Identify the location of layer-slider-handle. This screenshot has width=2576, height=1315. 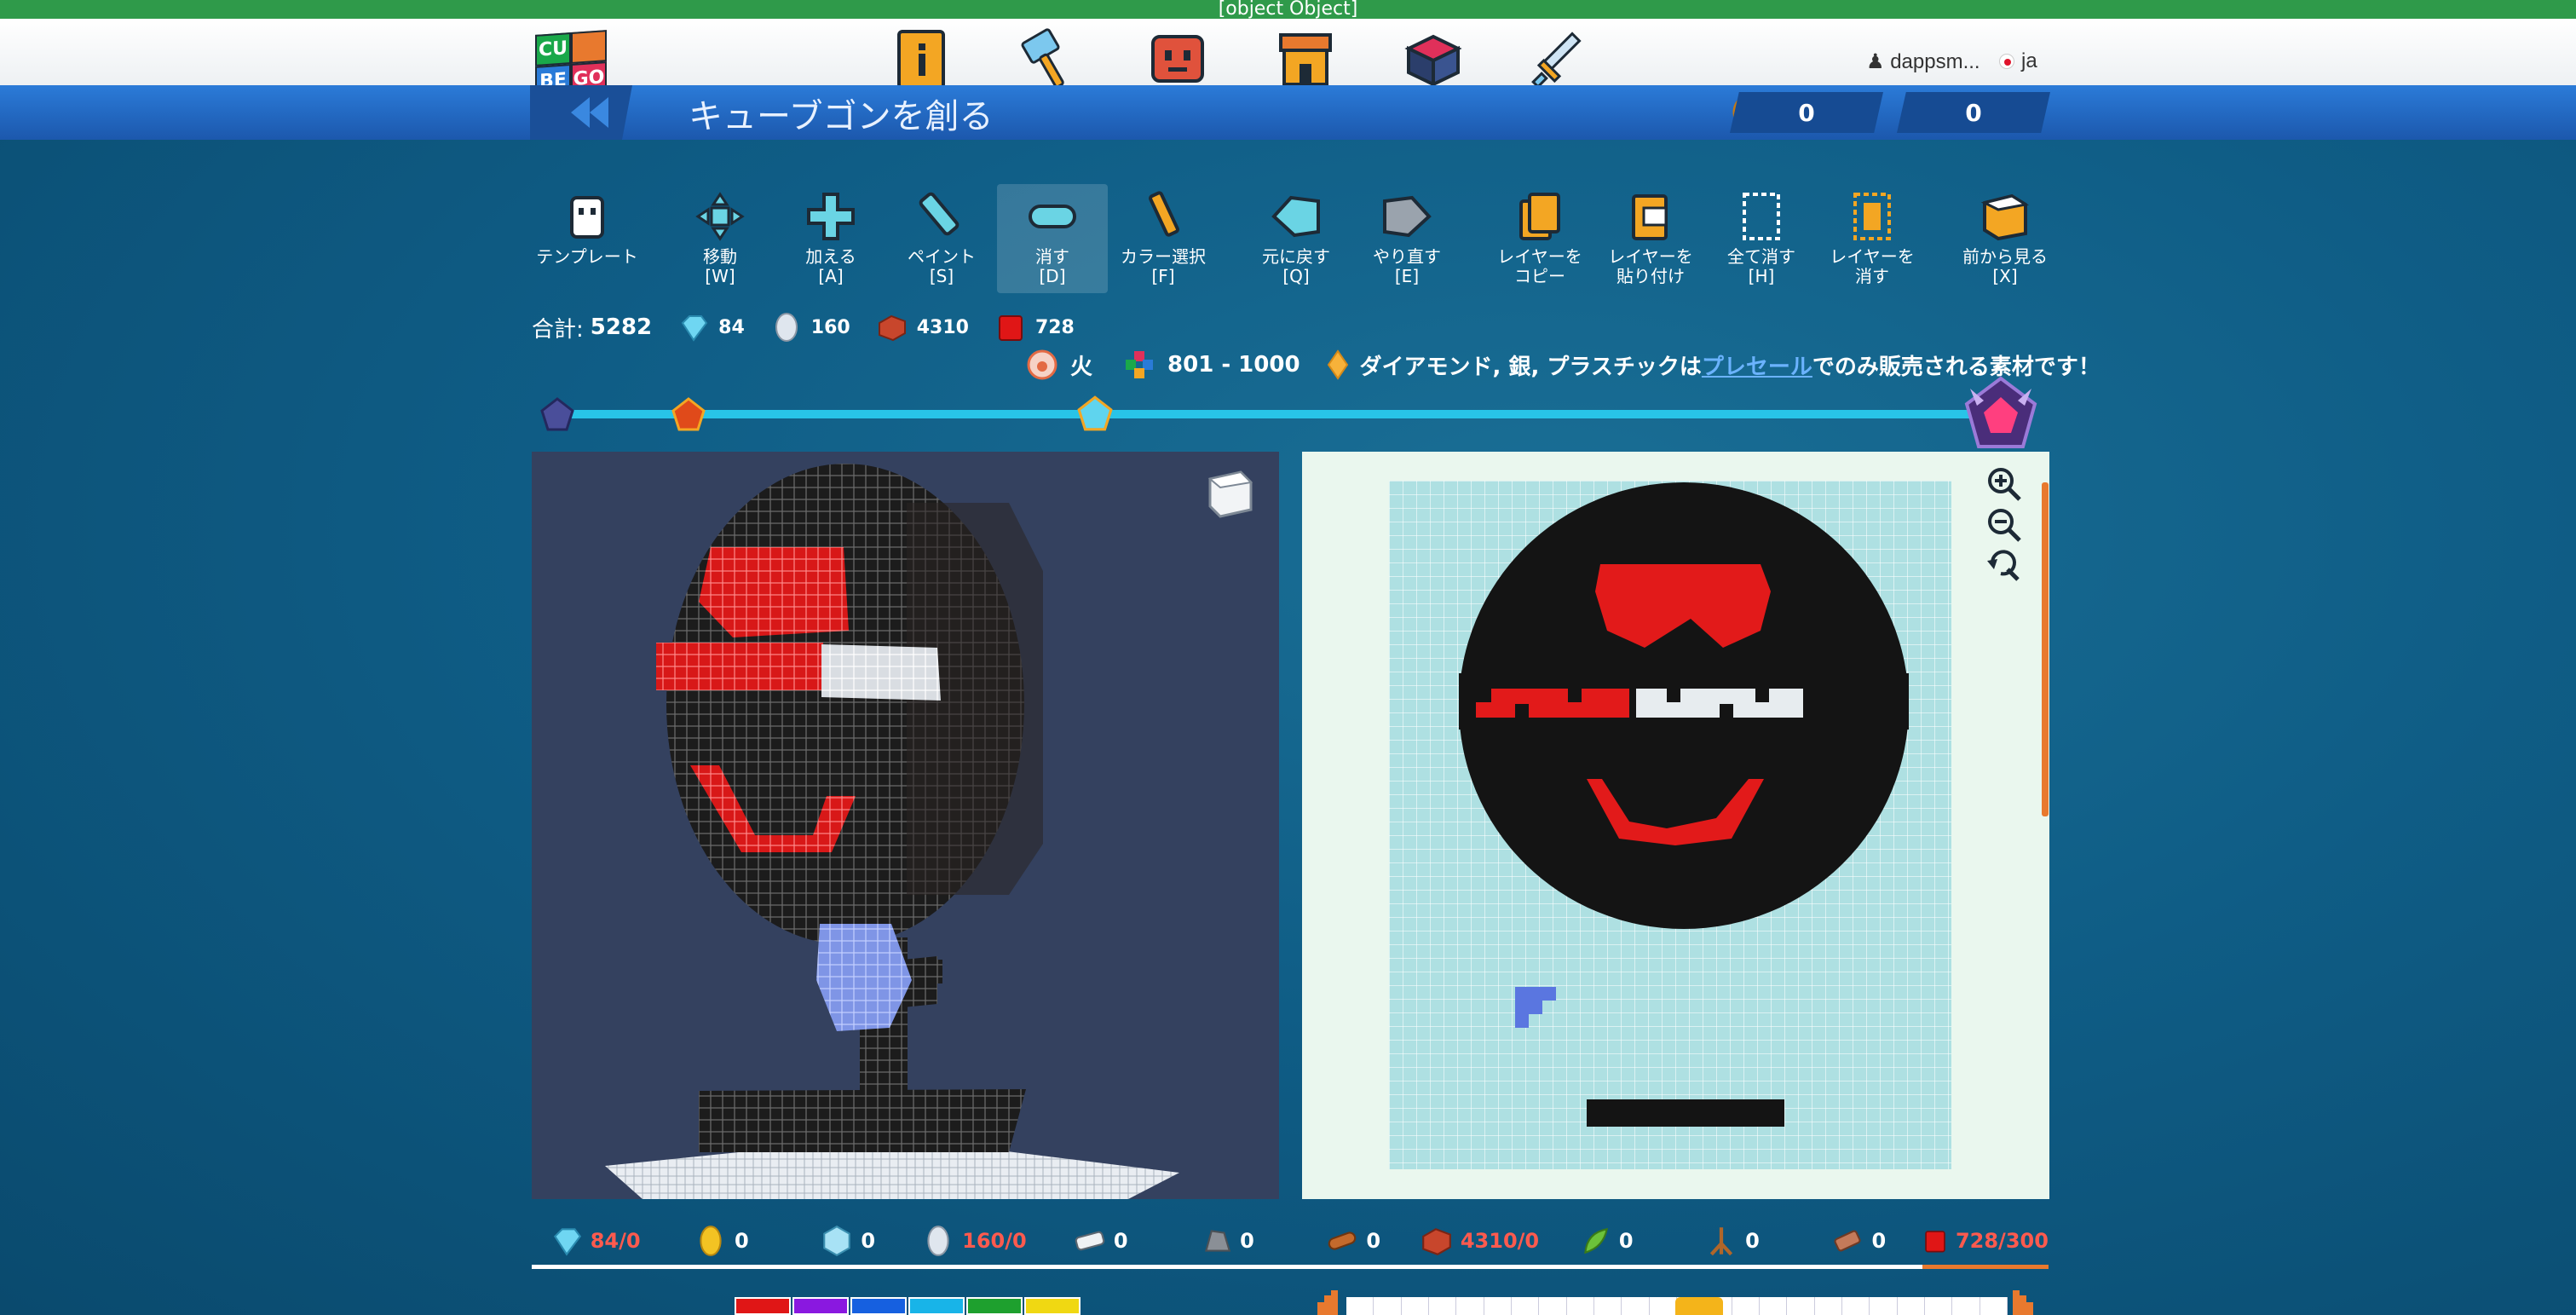
(1699, 1306).